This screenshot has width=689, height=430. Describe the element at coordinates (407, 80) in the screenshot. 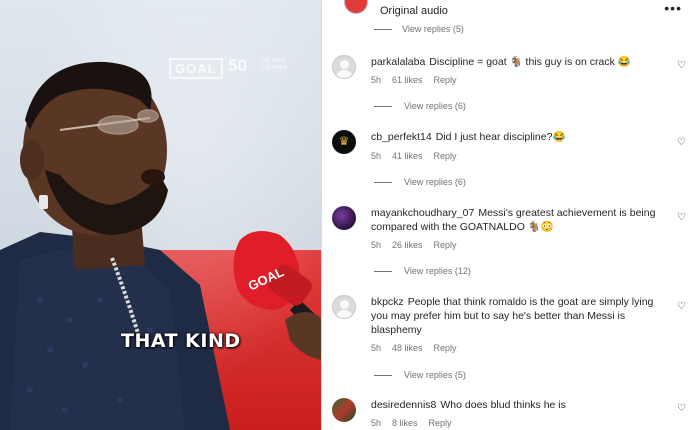

I see `comment-likes: 61 likes` at that location.